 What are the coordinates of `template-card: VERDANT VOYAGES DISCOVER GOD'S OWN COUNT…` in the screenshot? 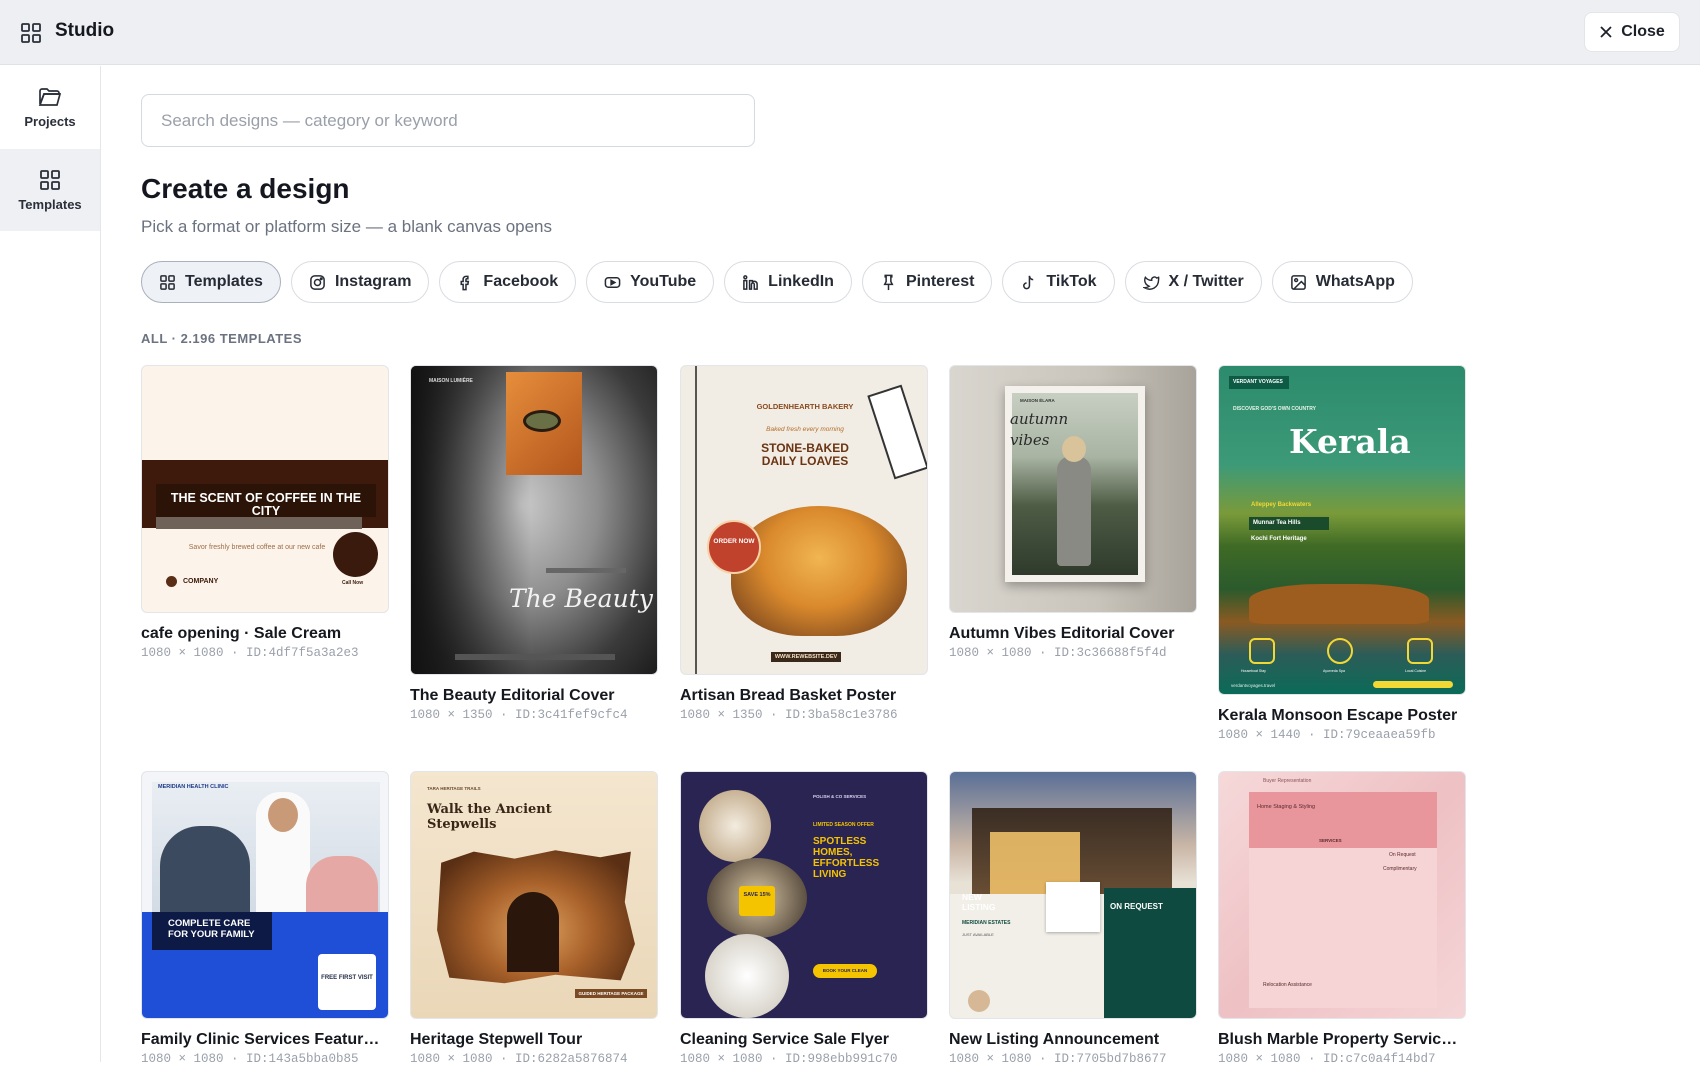 It's located at (1342, 553).